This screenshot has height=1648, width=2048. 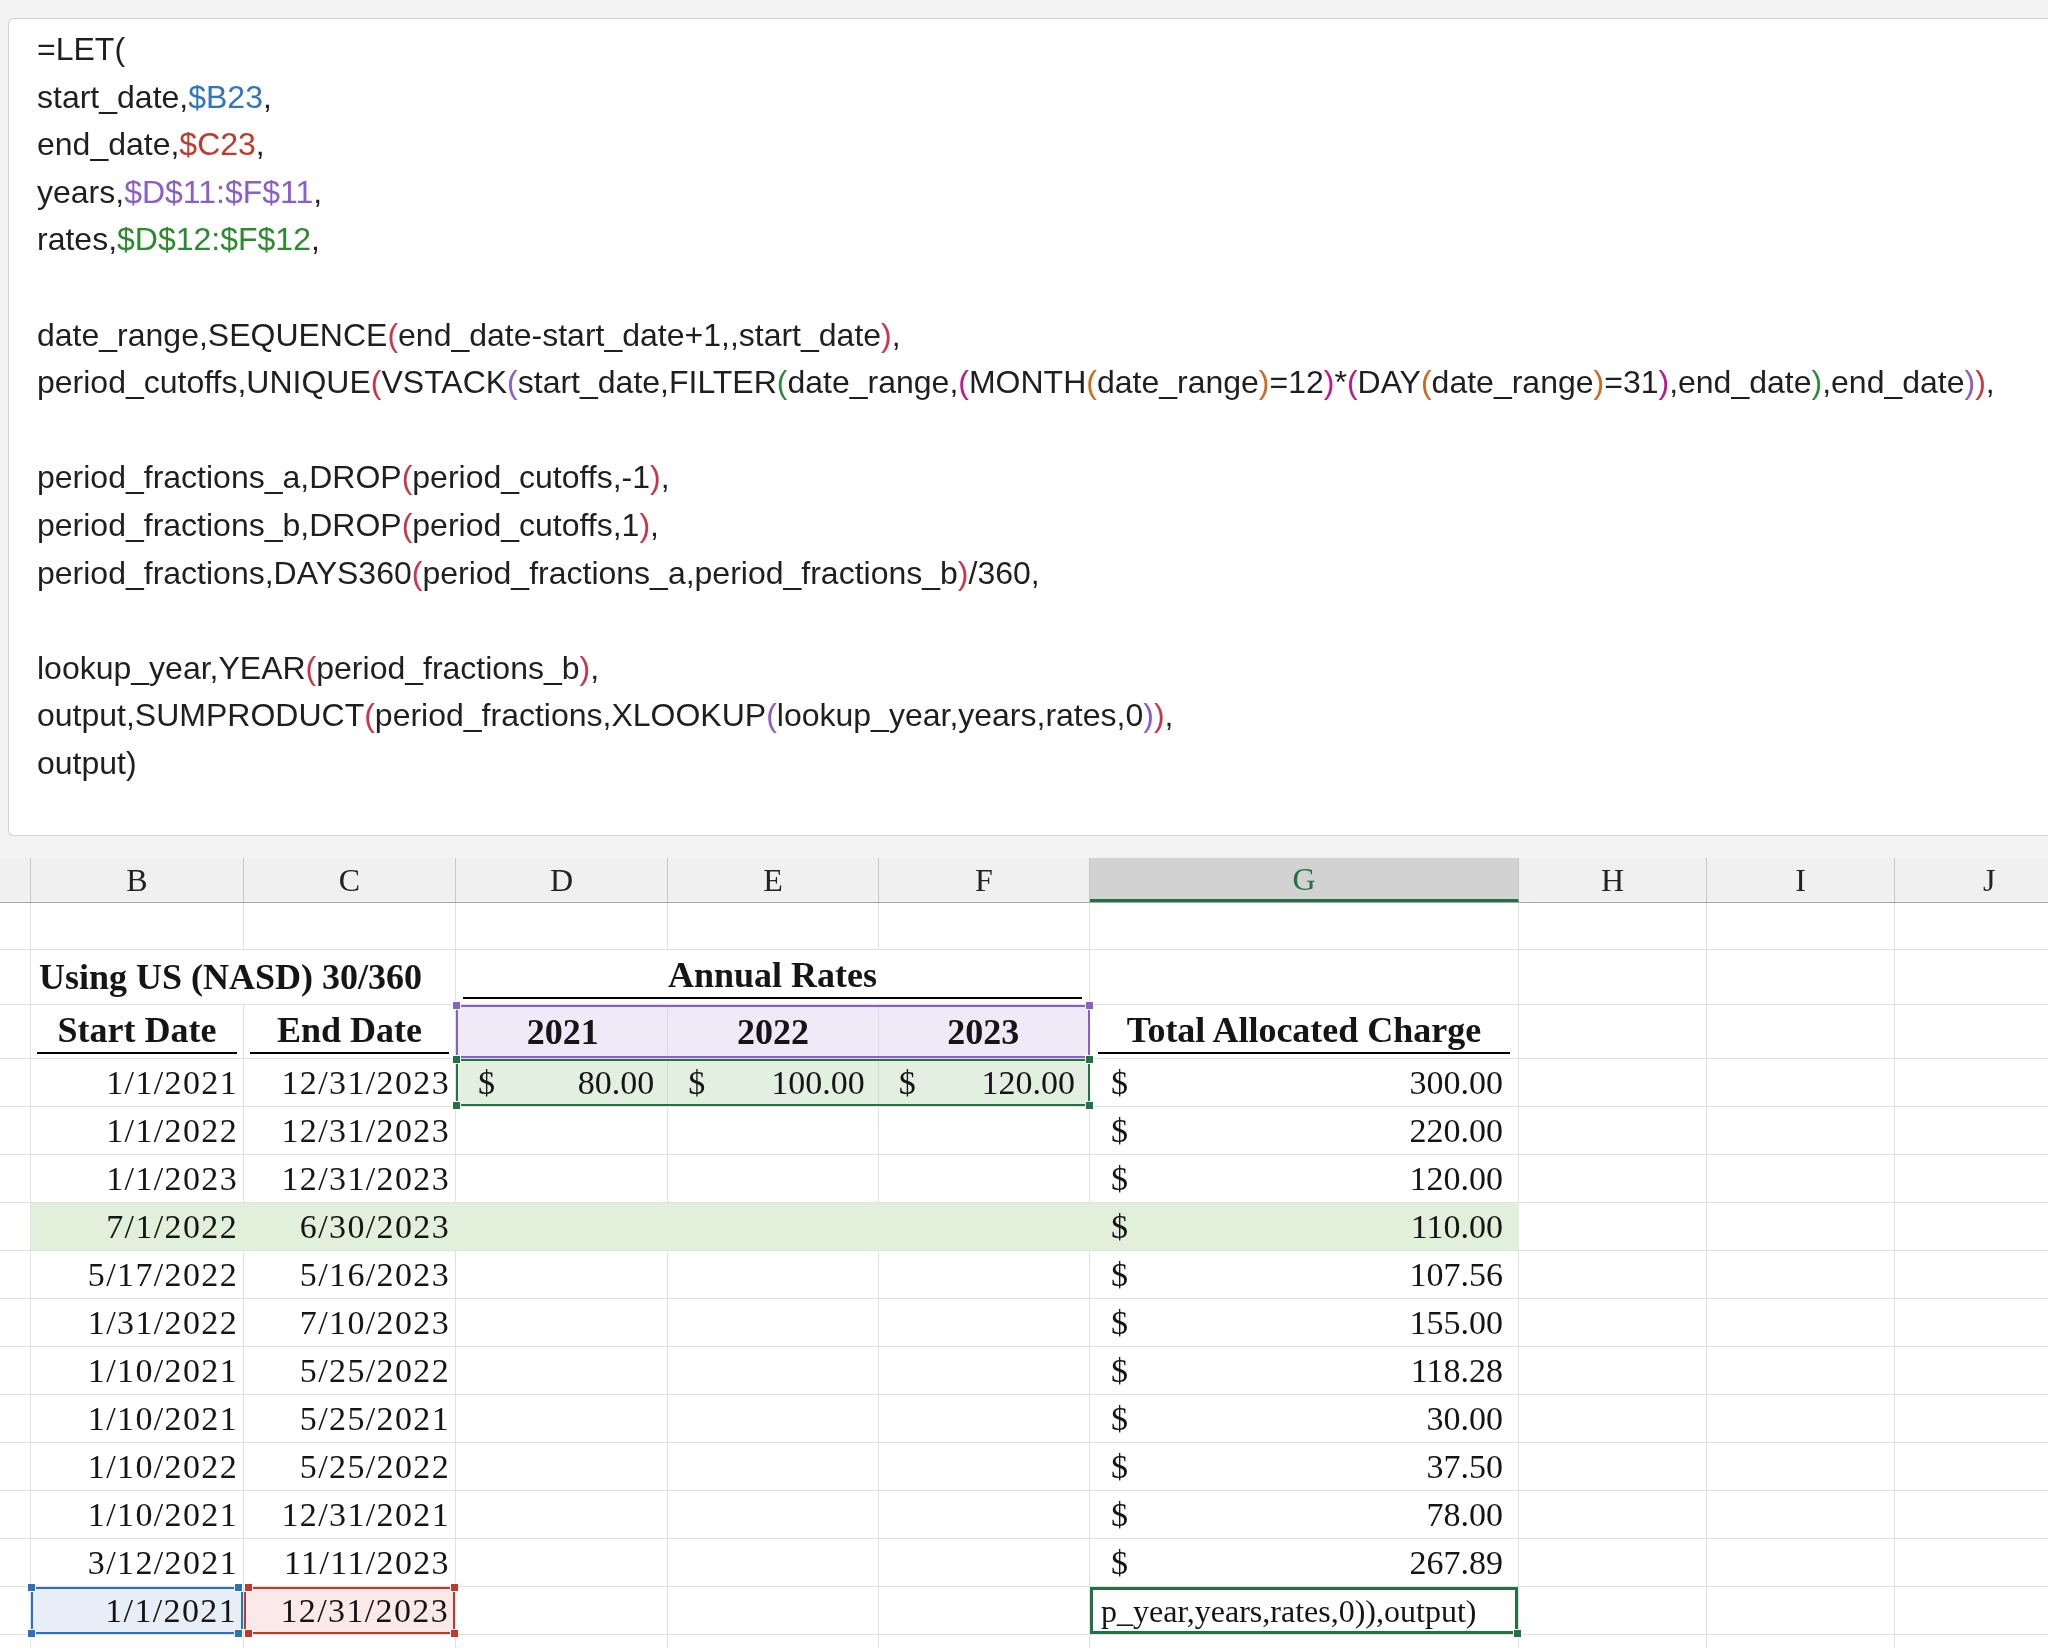 I want to click on column-header: J, so click(x=1971, y=880).